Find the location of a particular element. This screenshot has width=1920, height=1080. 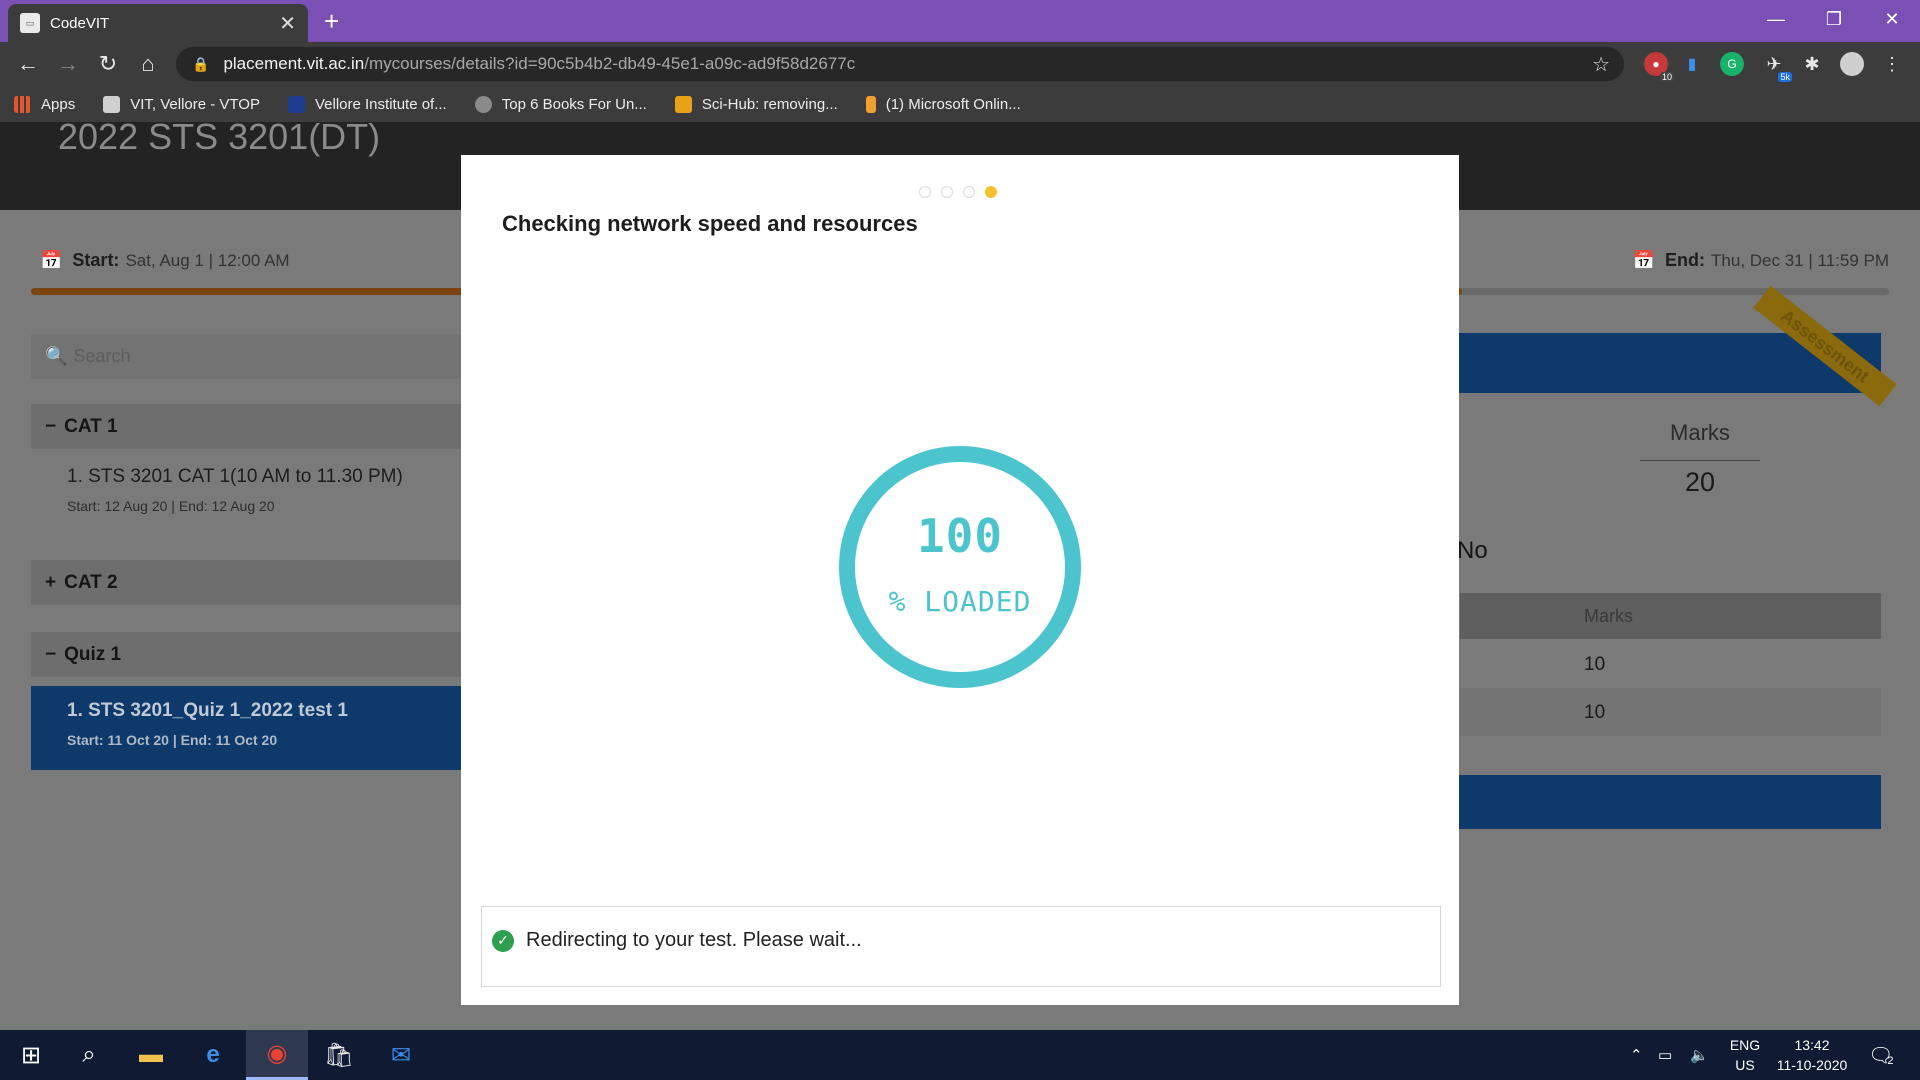

tab-close-icon: ✕ is located at coordinates (287, 23).